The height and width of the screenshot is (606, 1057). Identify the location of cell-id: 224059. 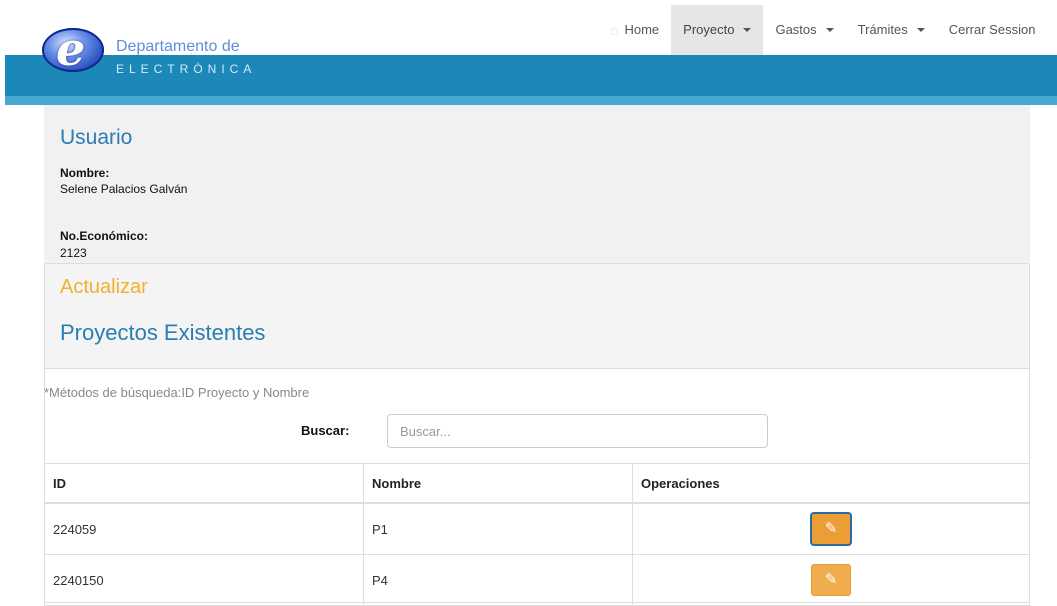
(204, 528).